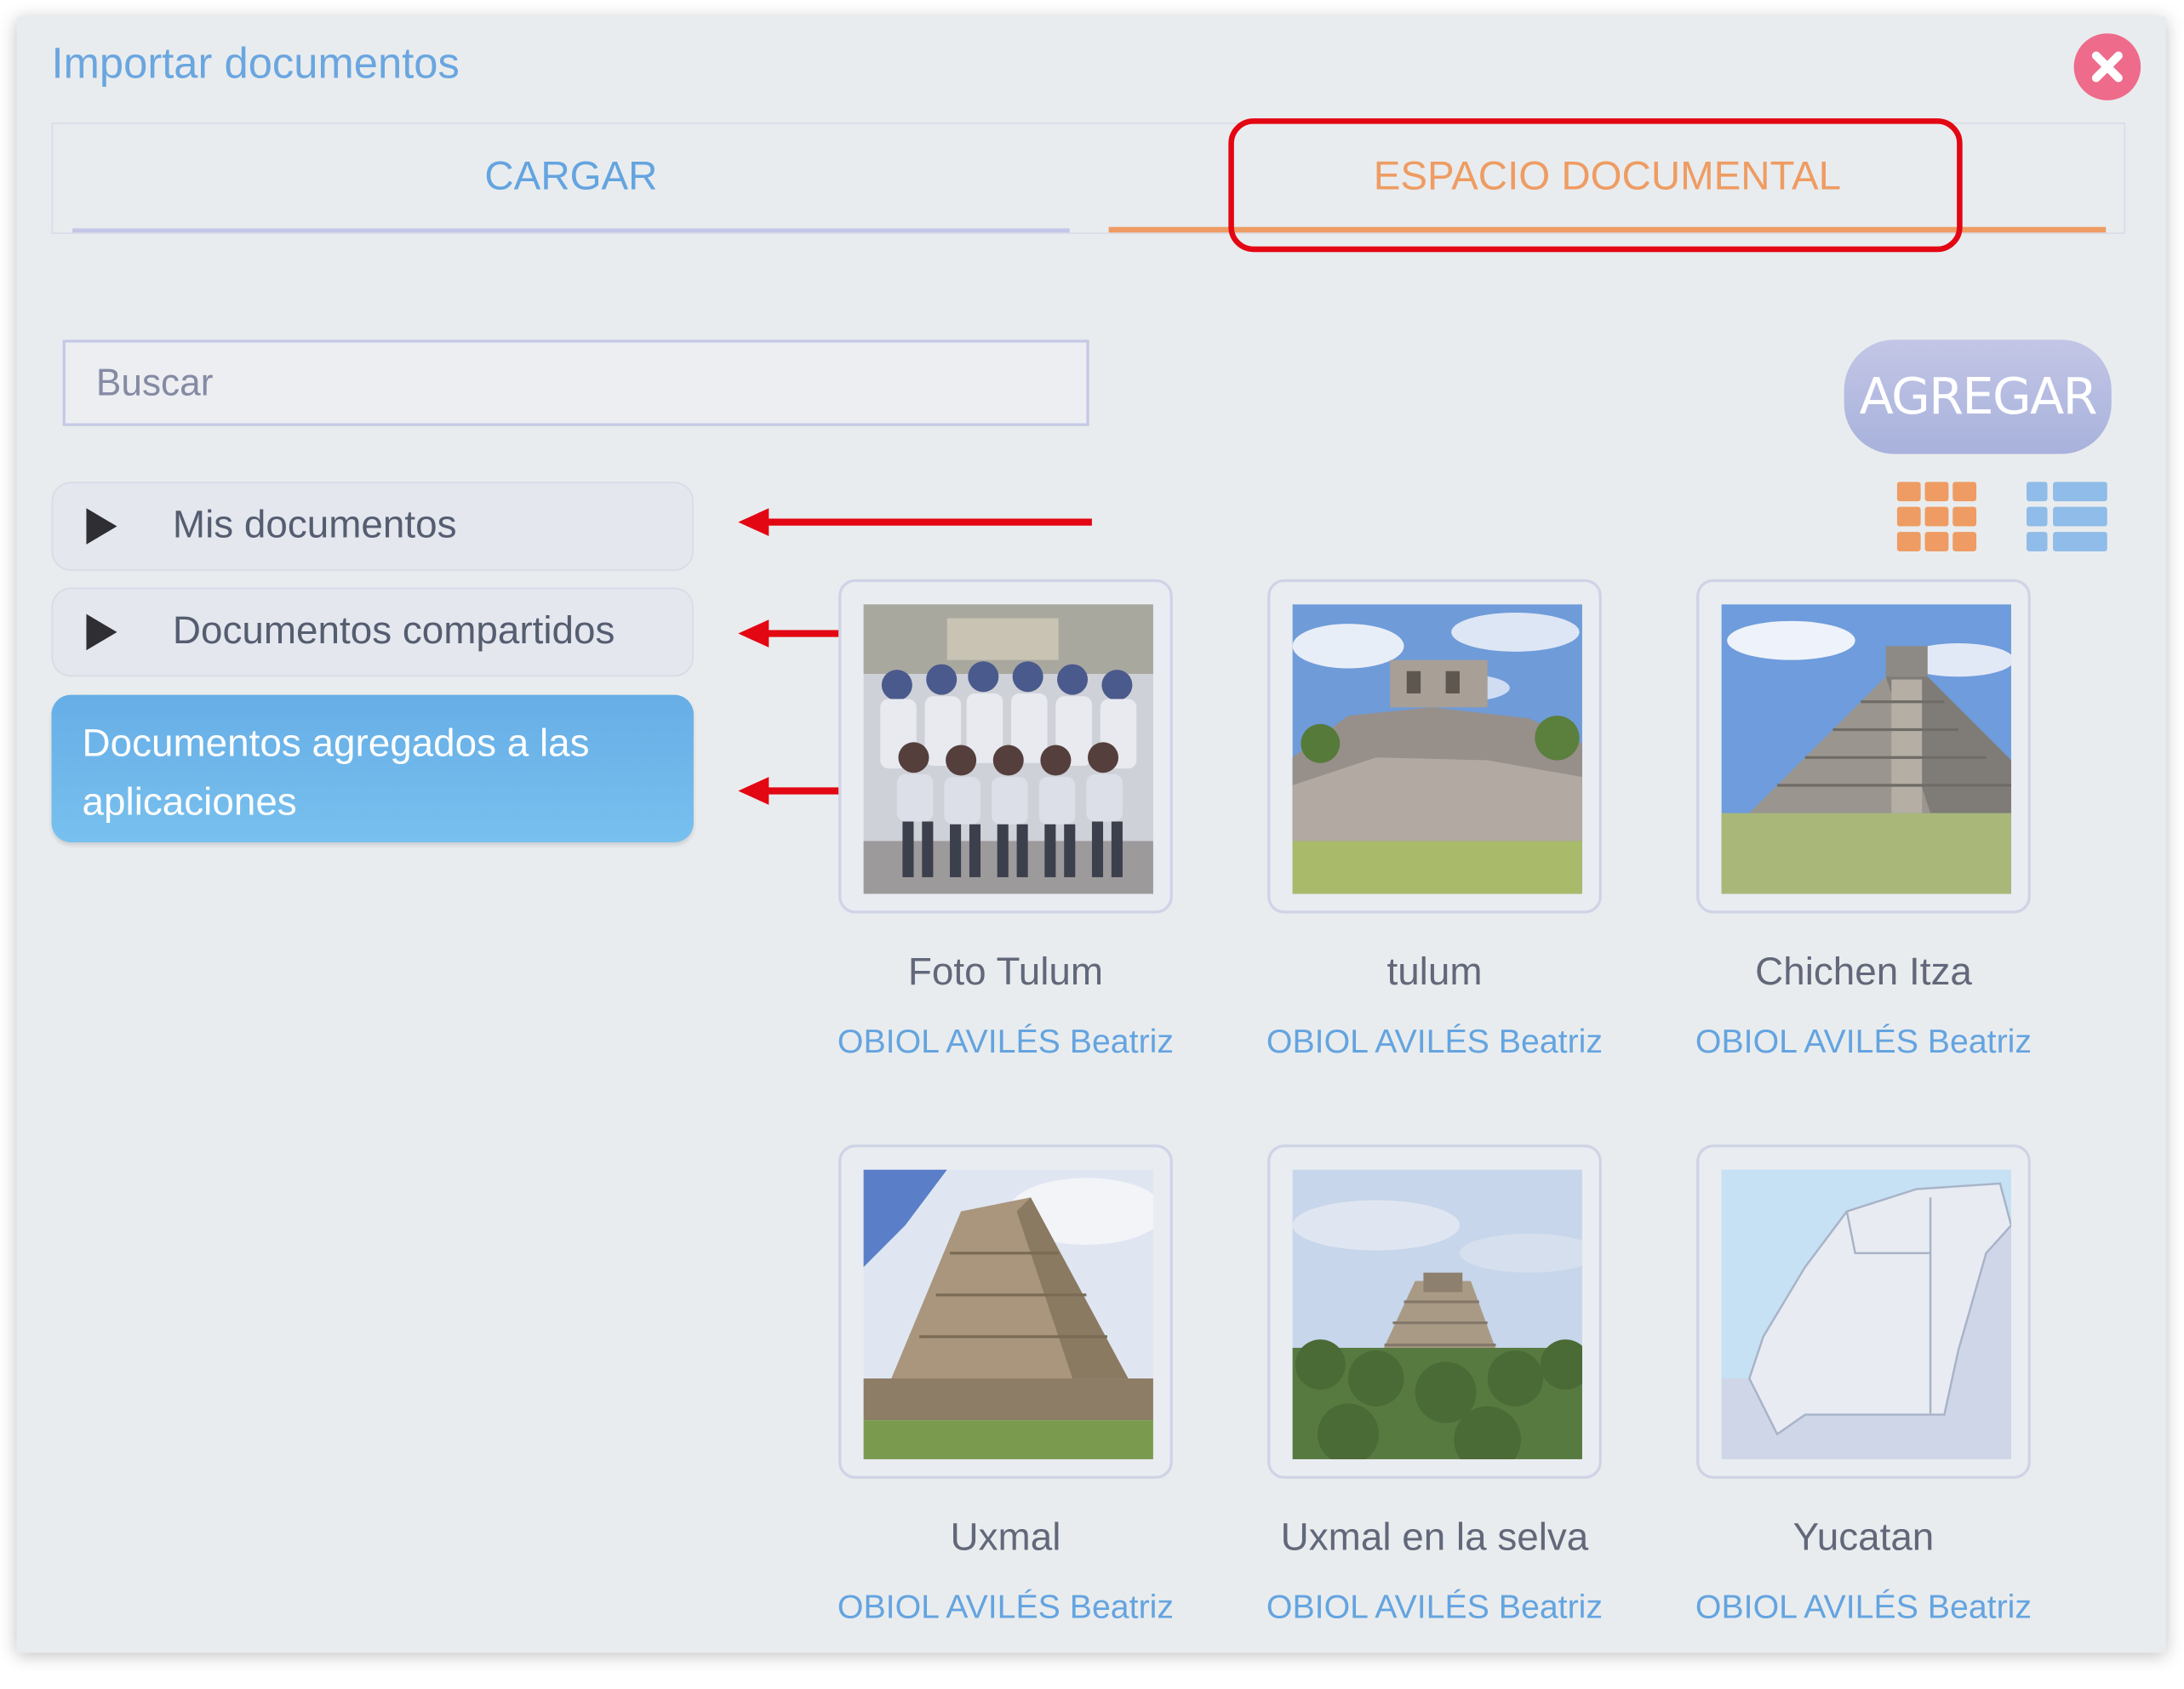  I want to click on close-button, so click(2107, 66).